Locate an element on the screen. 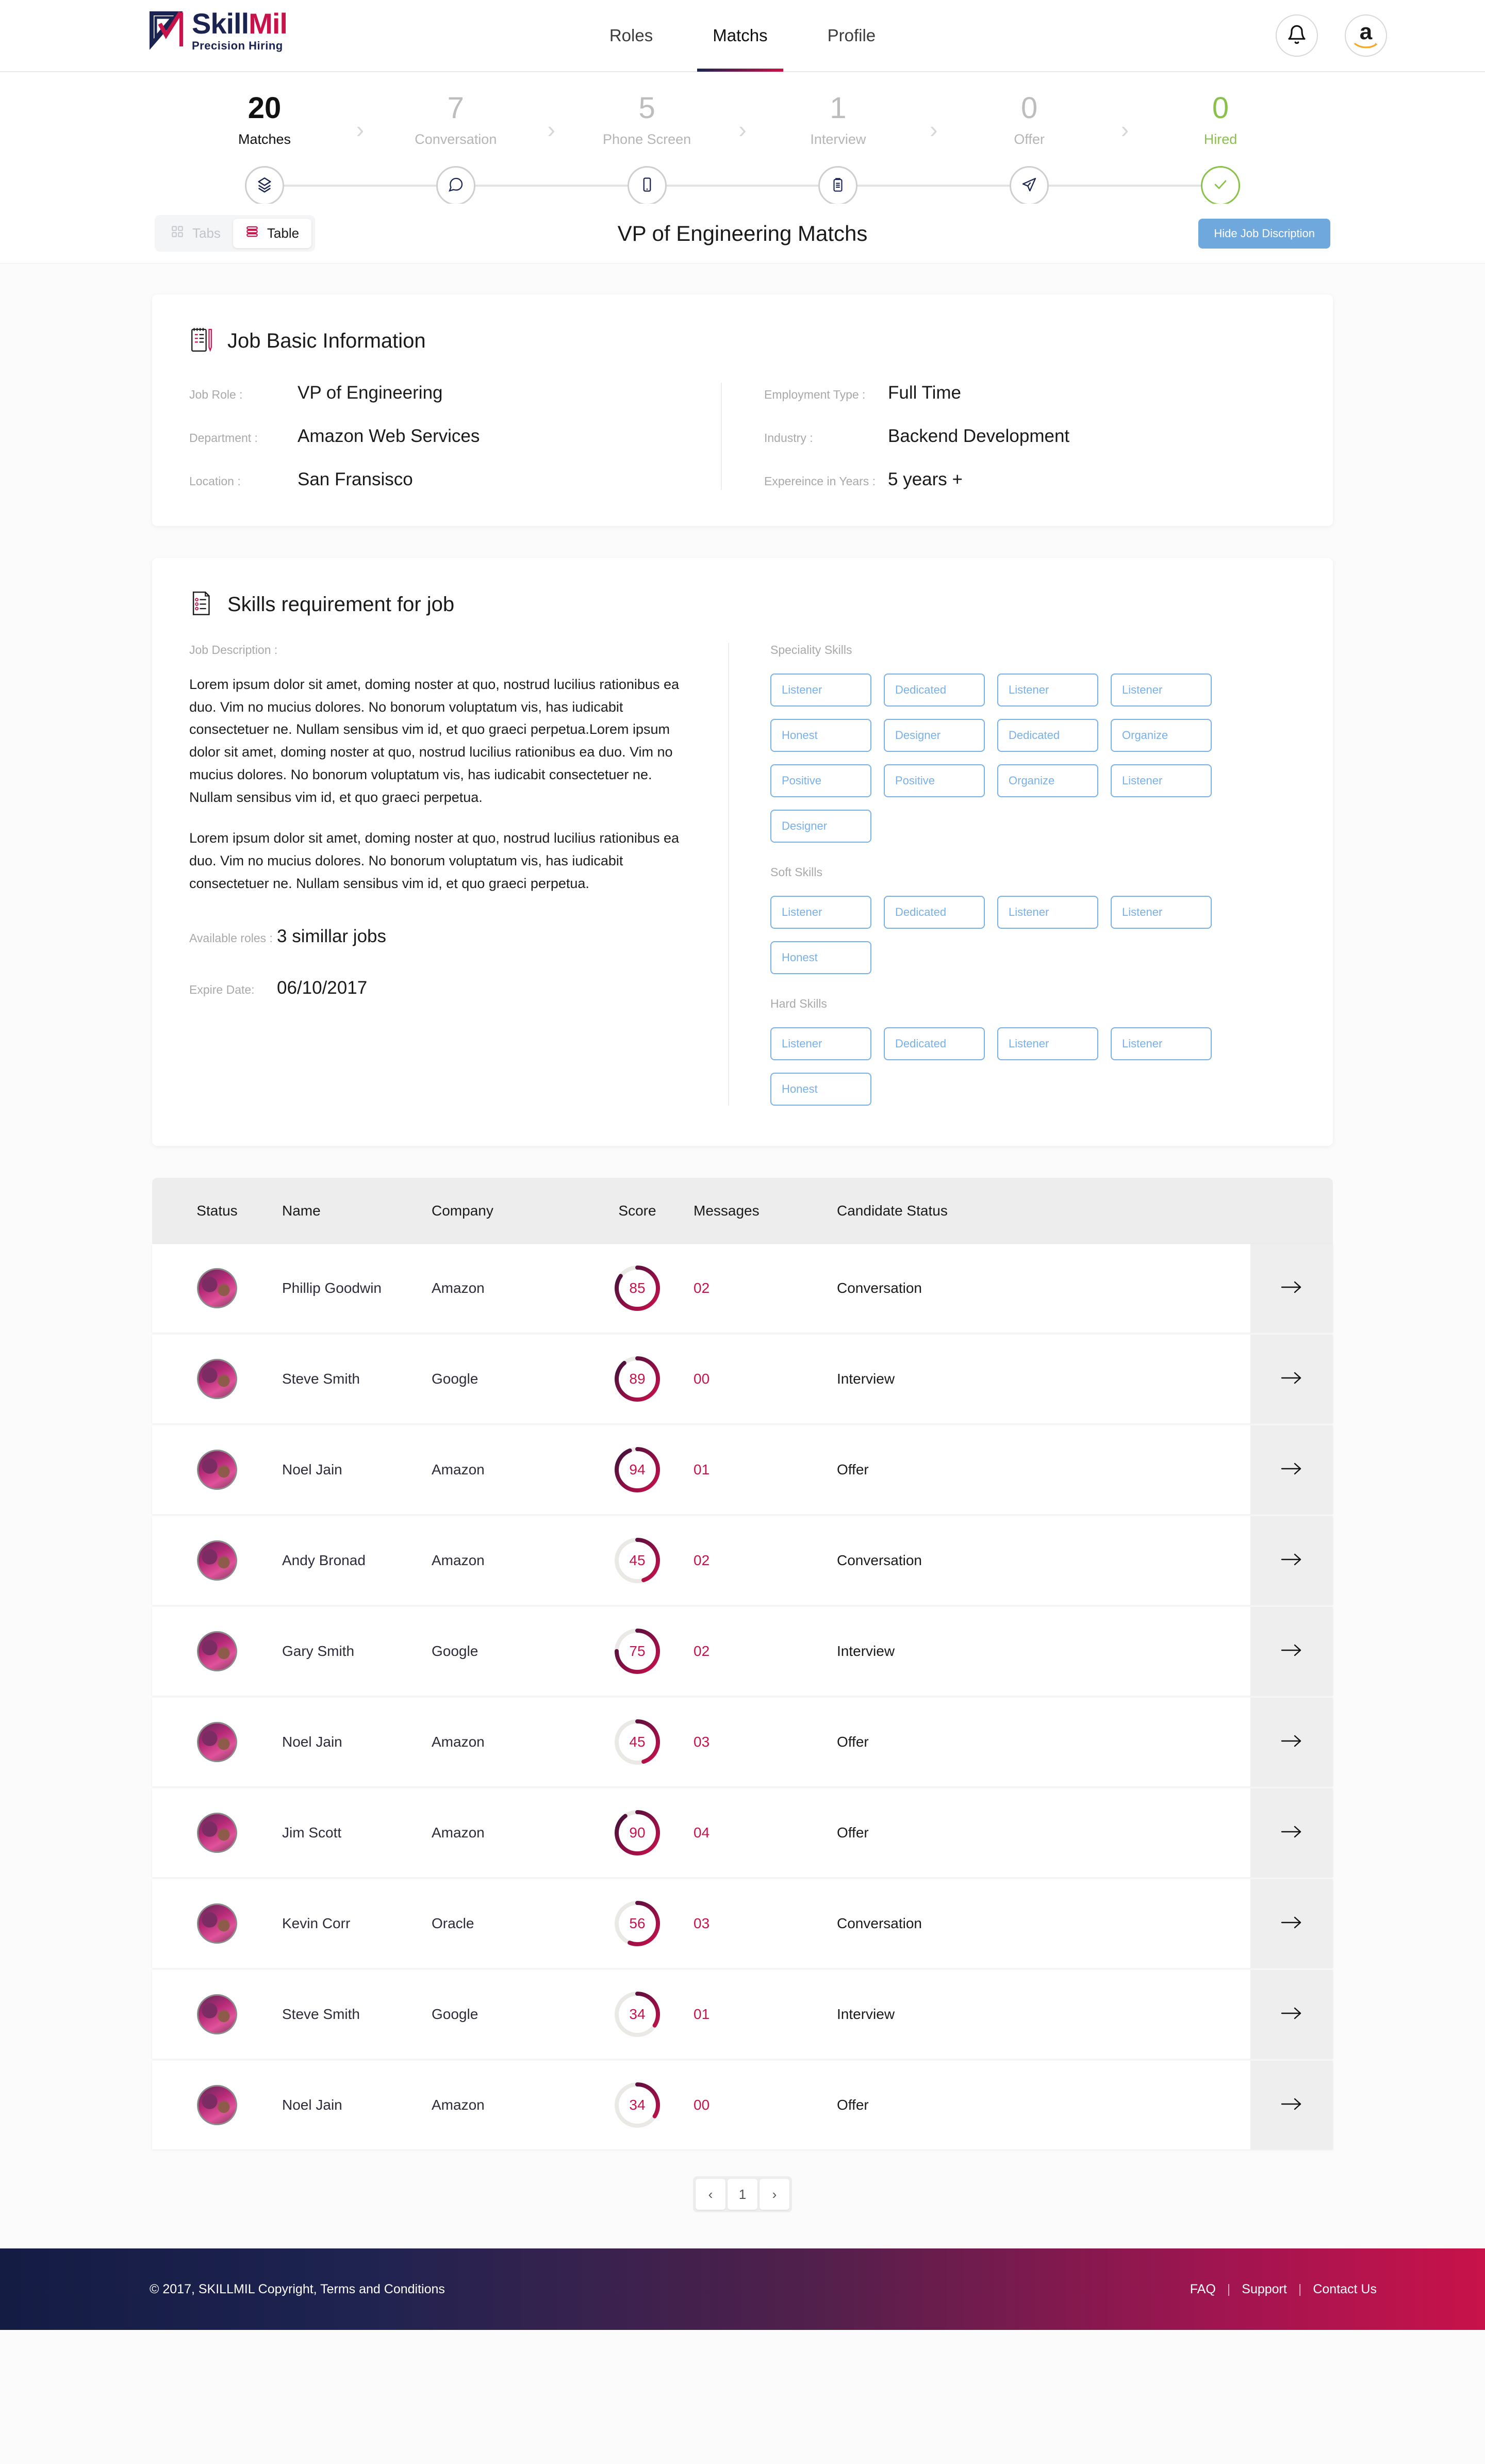 The width and height of the screenshot is (1485, 2464). table-row: Jim Scott Amazon 90 04 Offer is located at coordinates (742, 1833).